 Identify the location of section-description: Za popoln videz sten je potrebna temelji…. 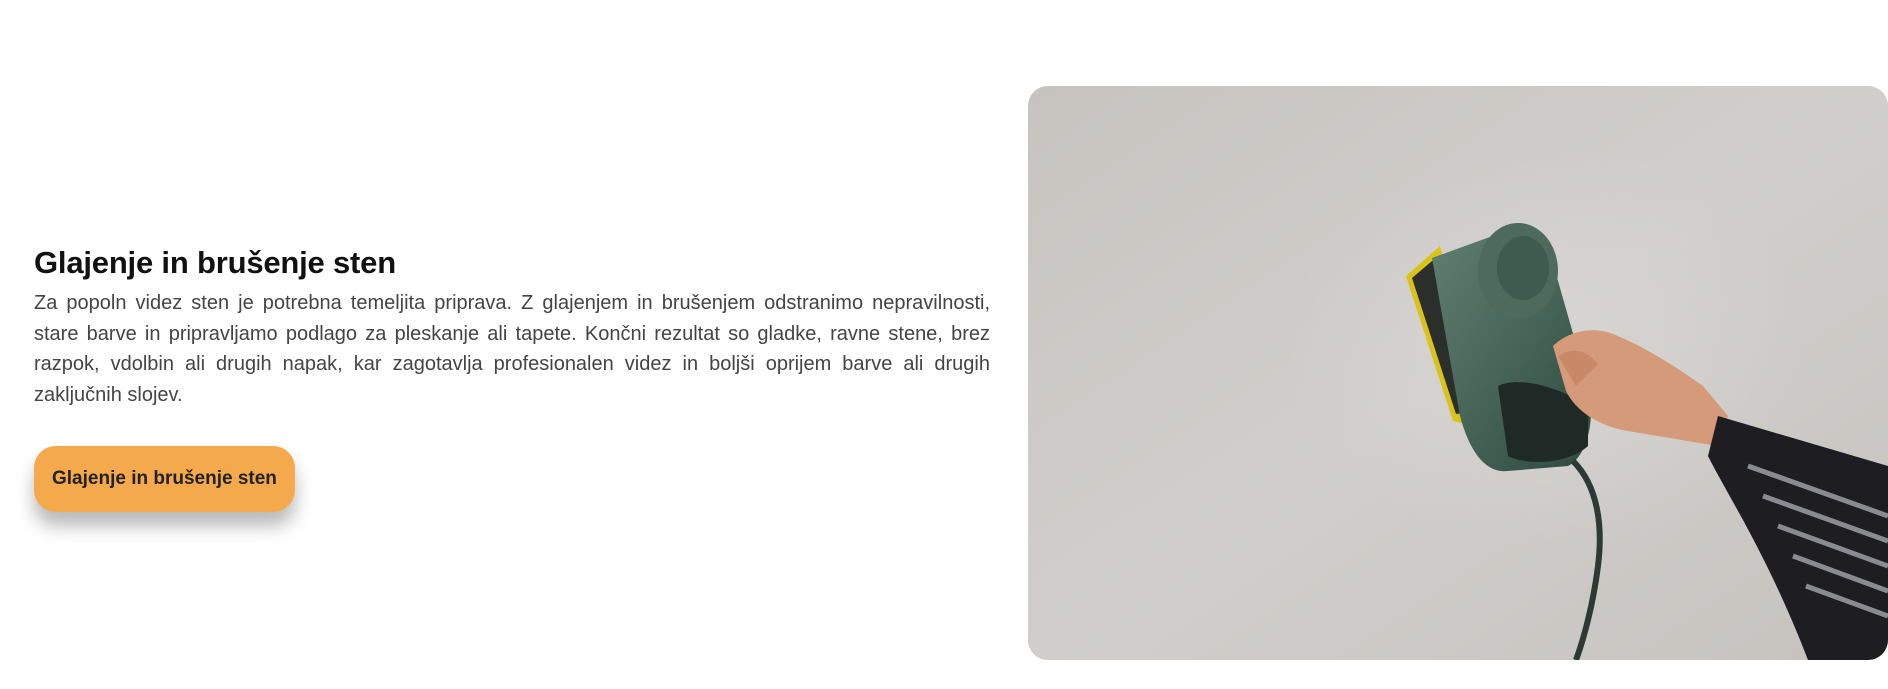
(512, 349).